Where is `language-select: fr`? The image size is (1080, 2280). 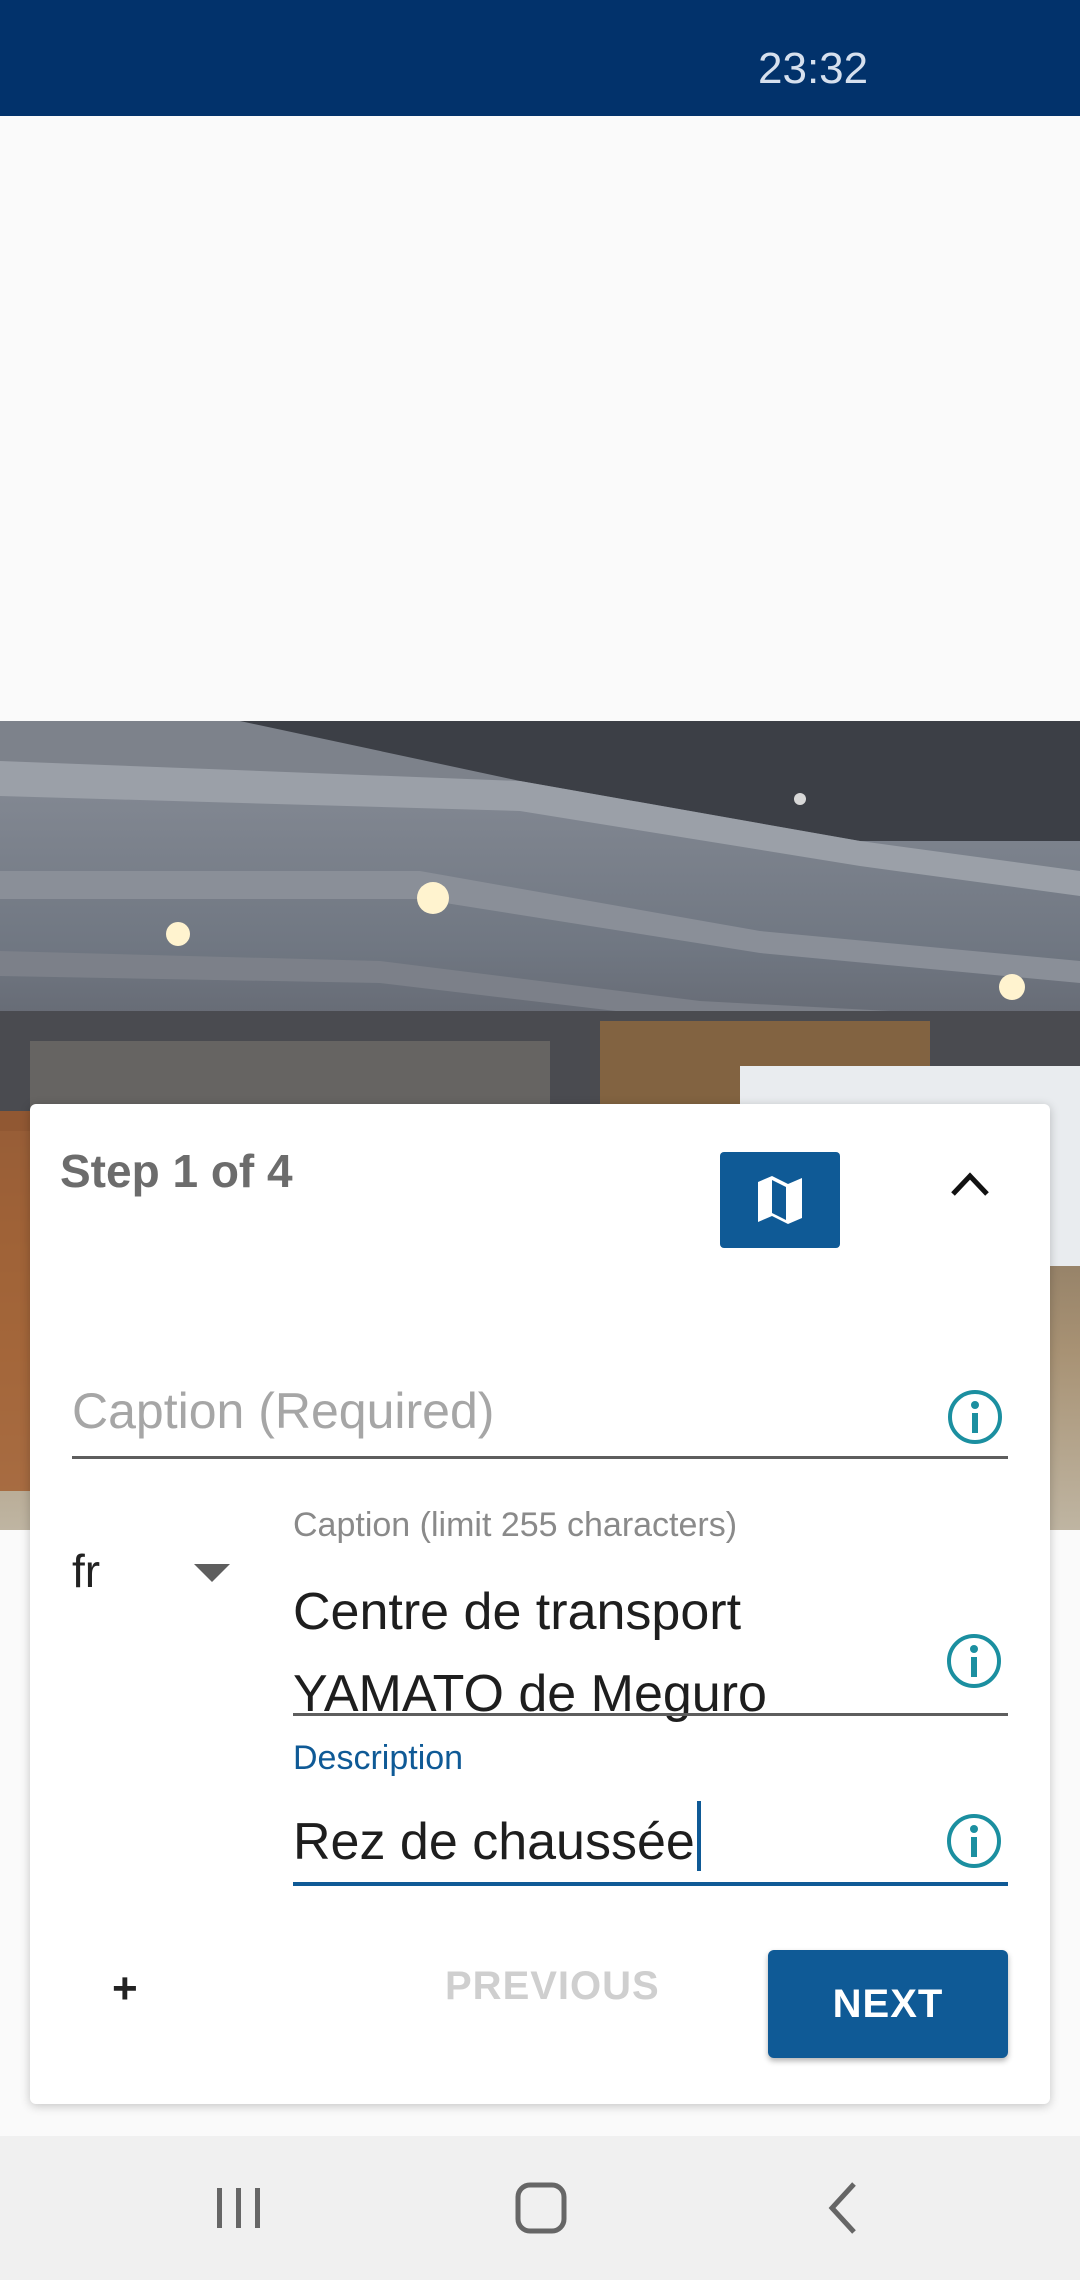 language-select: fr is located at coordinates (157, 1571).